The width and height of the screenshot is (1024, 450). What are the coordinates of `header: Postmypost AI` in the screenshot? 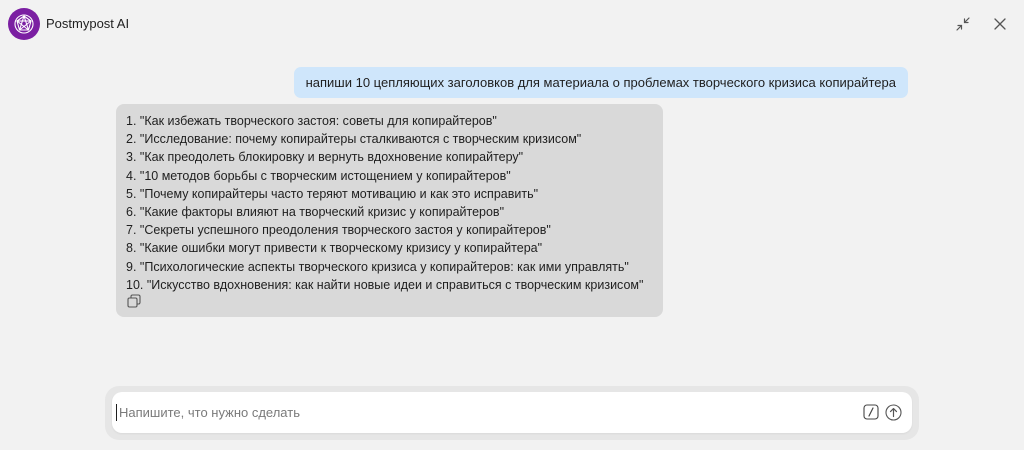 It's located at (512, 24).